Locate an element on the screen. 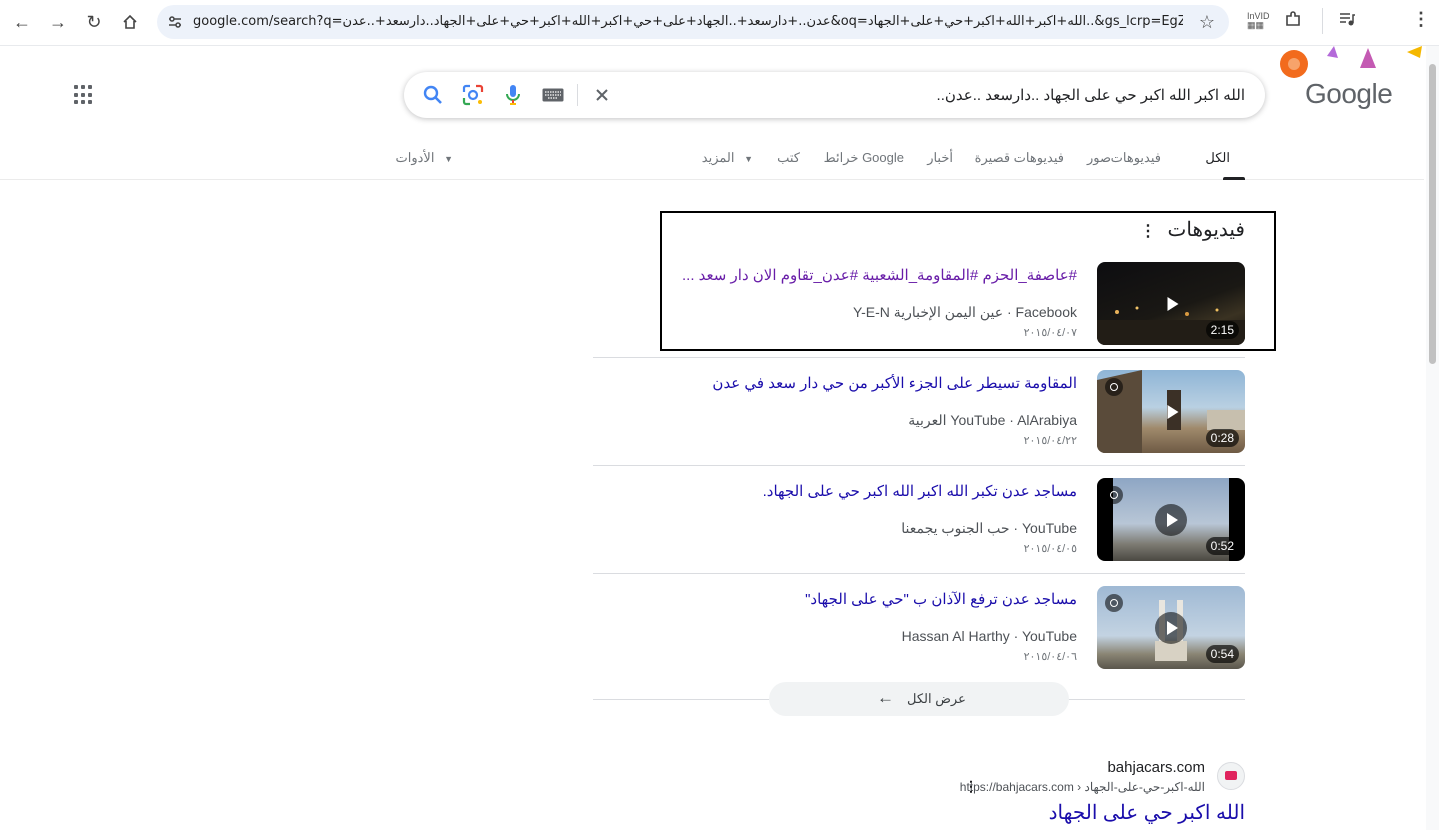 This screenshot has width=1439, height=830. toolbar-divider is located at coordinates (1322, 21).